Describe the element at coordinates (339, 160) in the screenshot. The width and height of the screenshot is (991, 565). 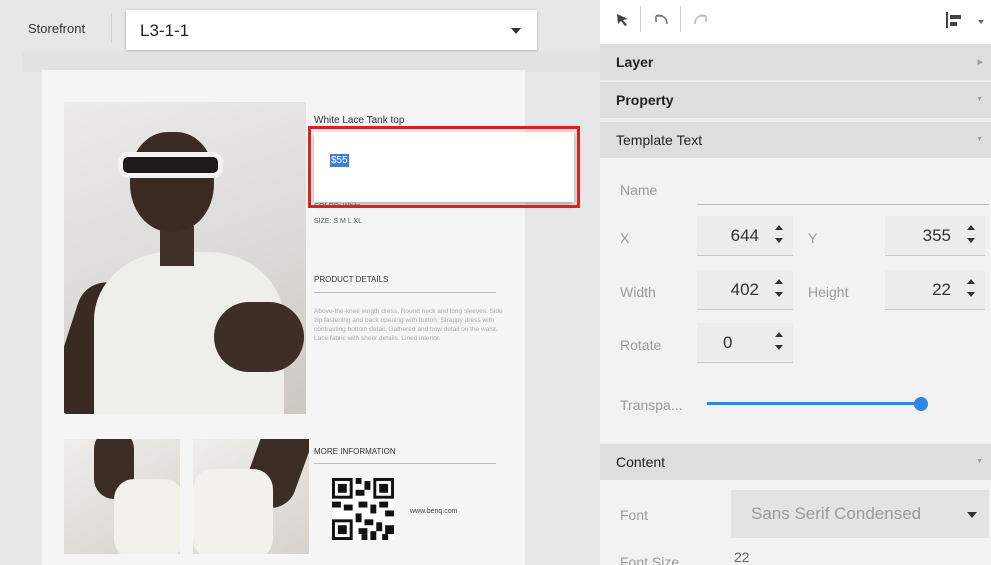
I see `price-text: $55` at that location.